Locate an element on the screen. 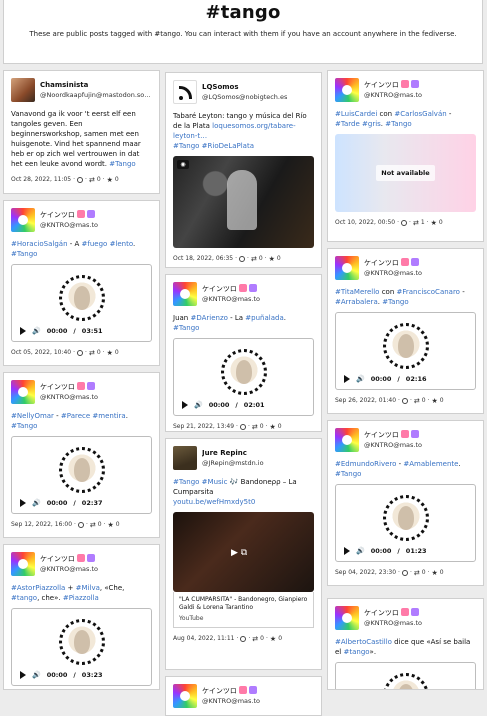  account-handle: @JRepin@mstdn.io is located at coordinates (233, 463).